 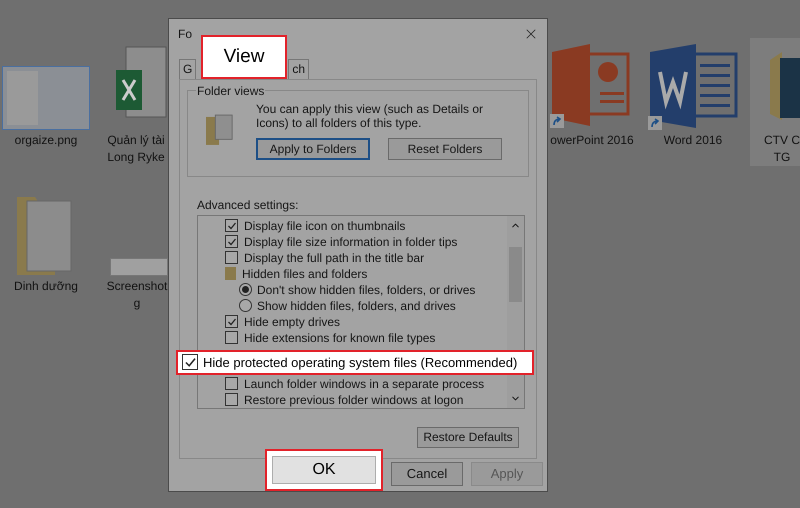 What do you see at coordinates (324, 470) in the screenshot?
I see `dialog-button: OK` at bounding box center [324, 470].